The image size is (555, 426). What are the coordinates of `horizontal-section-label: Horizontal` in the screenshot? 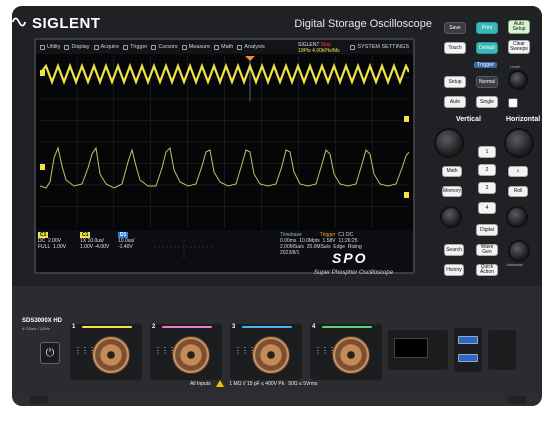 It's located at (523, 119).